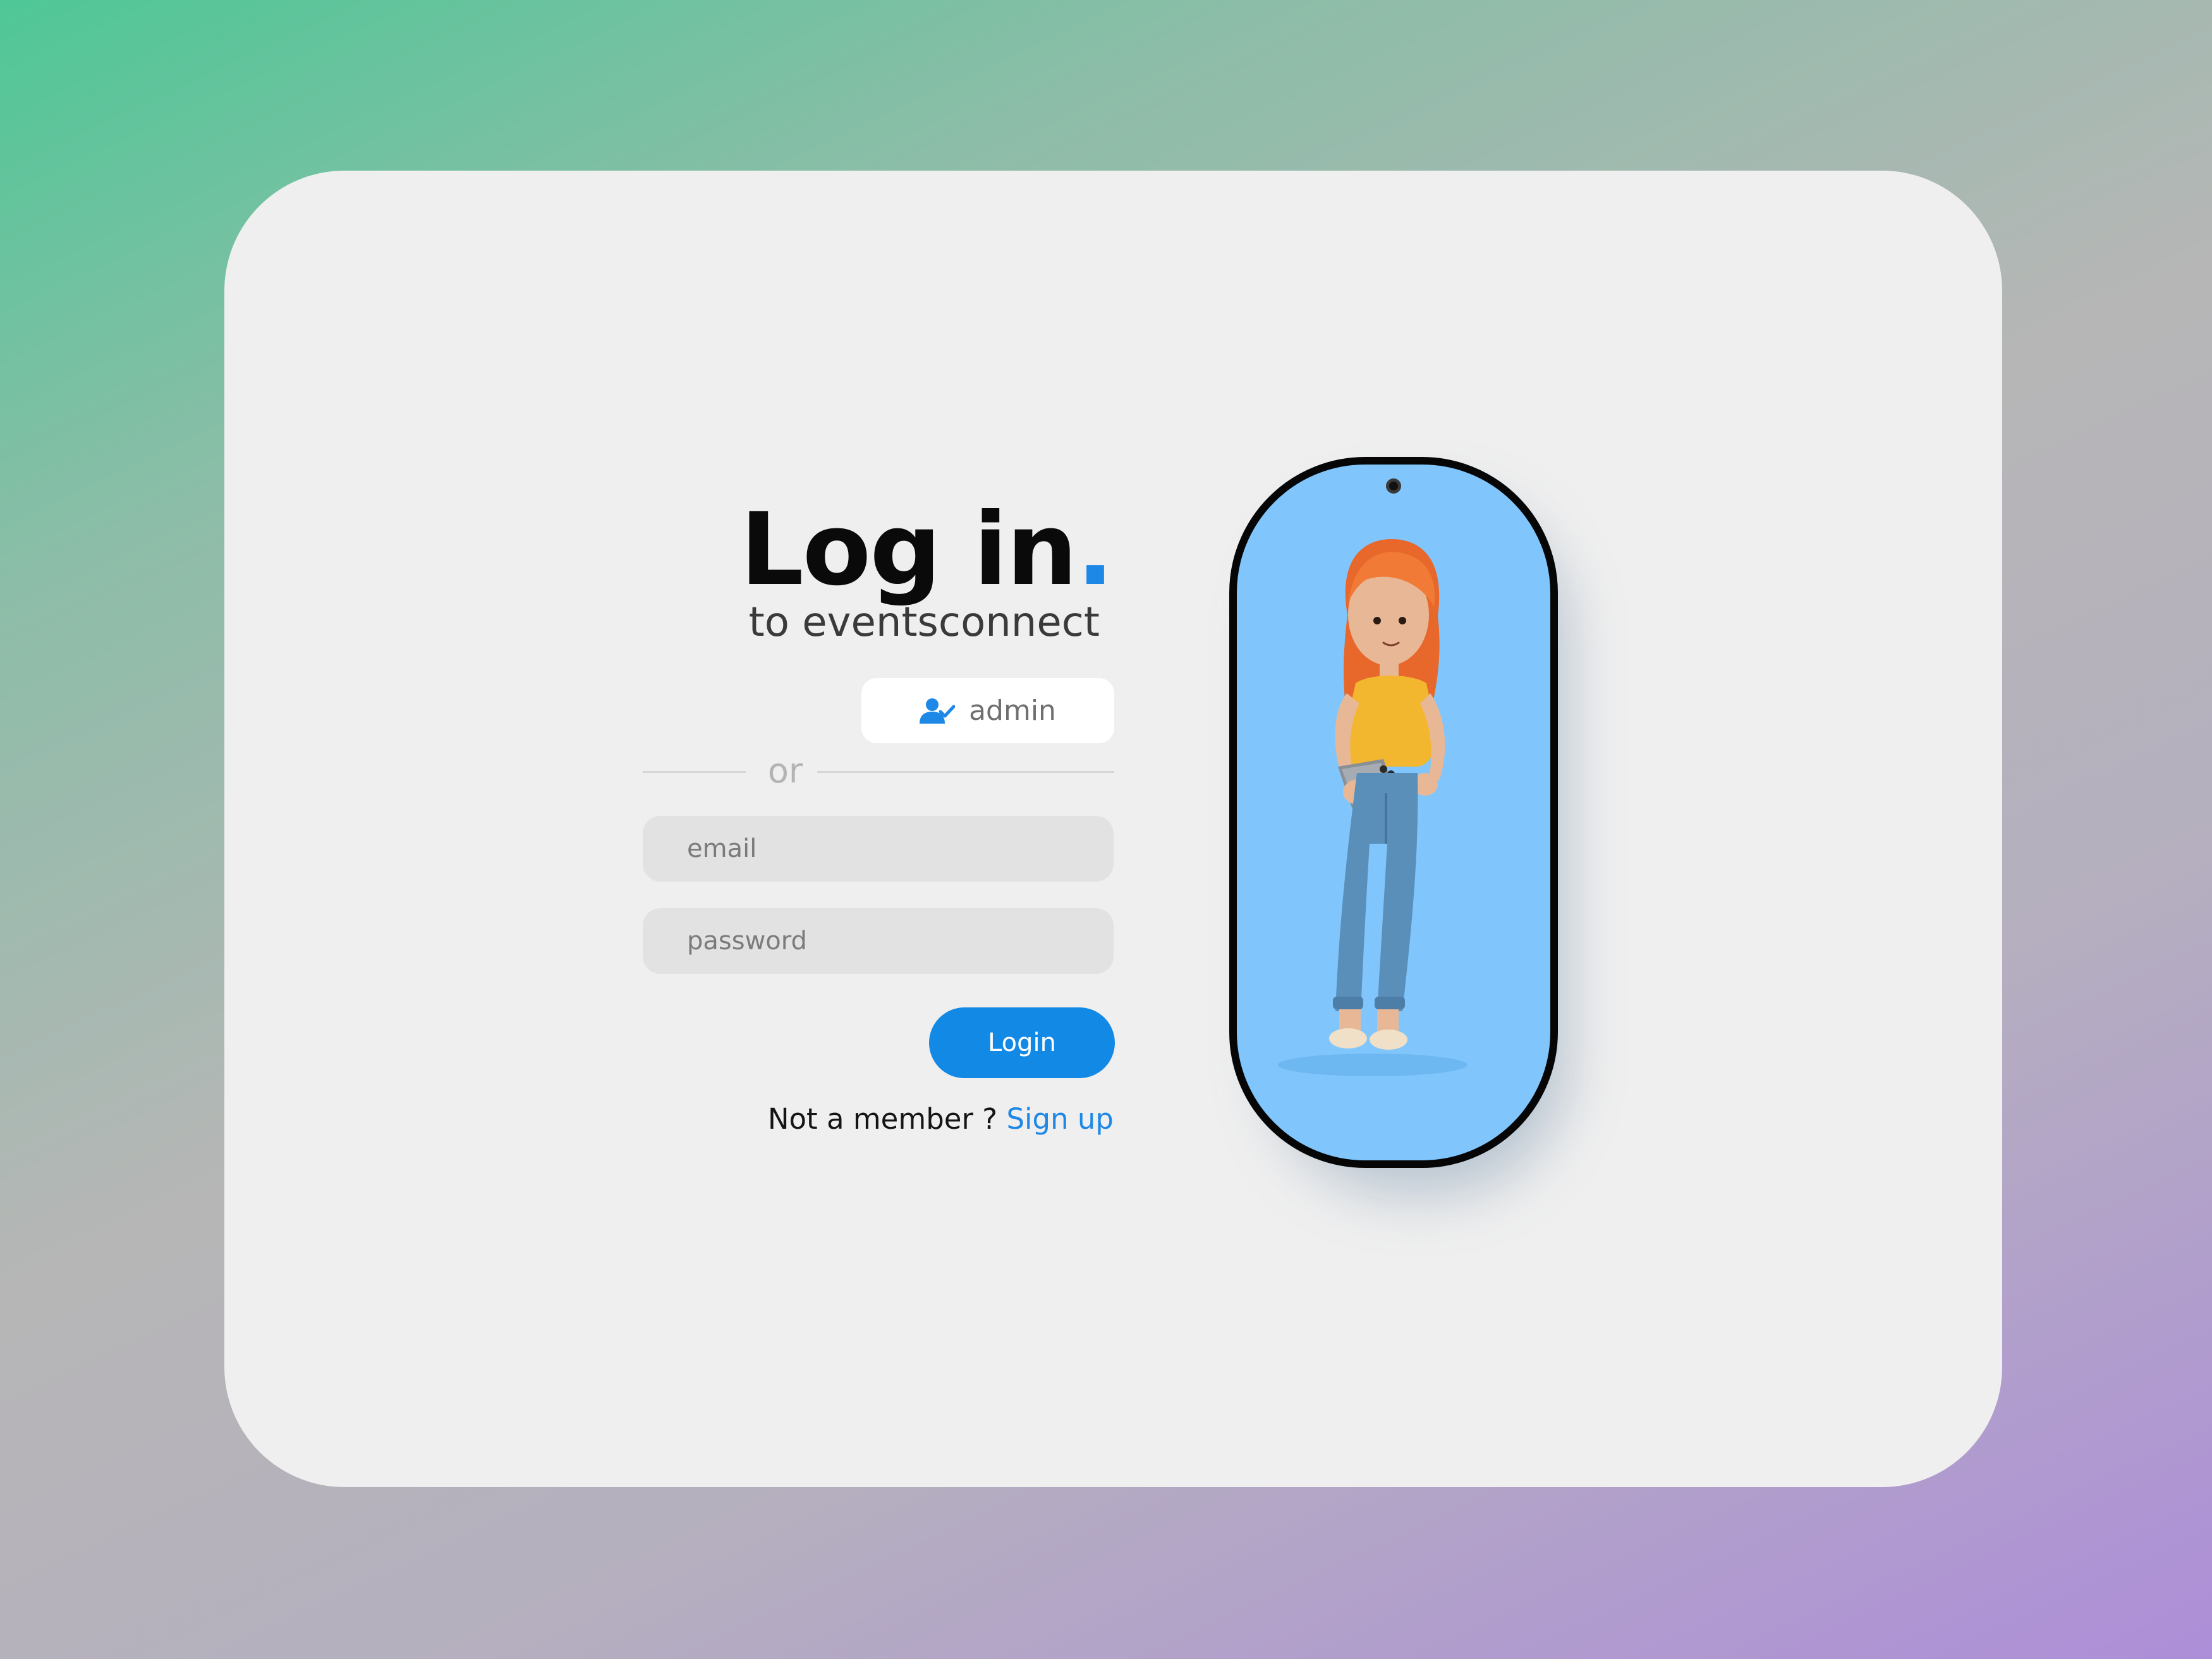  Describe the element at coordinates (694, 772) in the screenshot. I see `divider-line-left` at that location.